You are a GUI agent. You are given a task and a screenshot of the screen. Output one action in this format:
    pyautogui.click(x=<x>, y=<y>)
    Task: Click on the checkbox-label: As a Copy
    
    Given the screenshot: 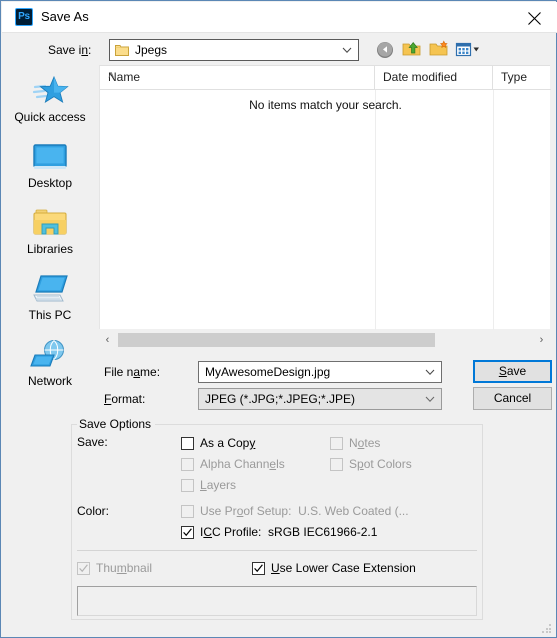 What is the action you would take?
    pyautogui.click(x=228, y=443)
    